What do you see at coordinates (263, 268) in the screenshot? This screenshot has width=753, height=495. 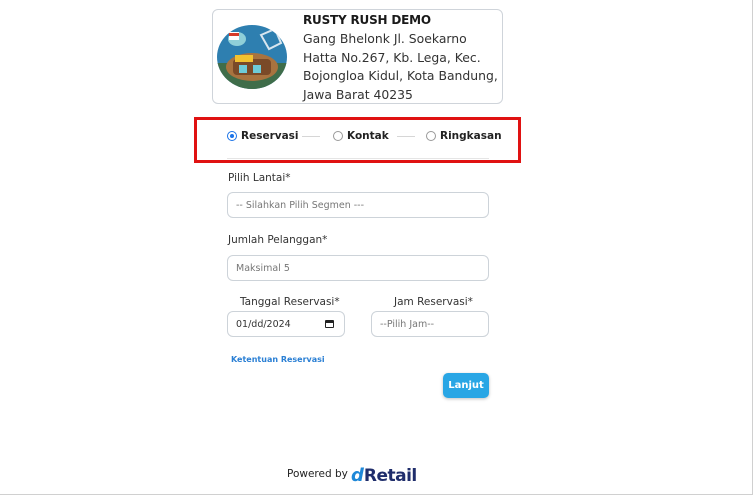 I see `guests-placeholder: Maksimal 5` at bounding box center [263, 268].